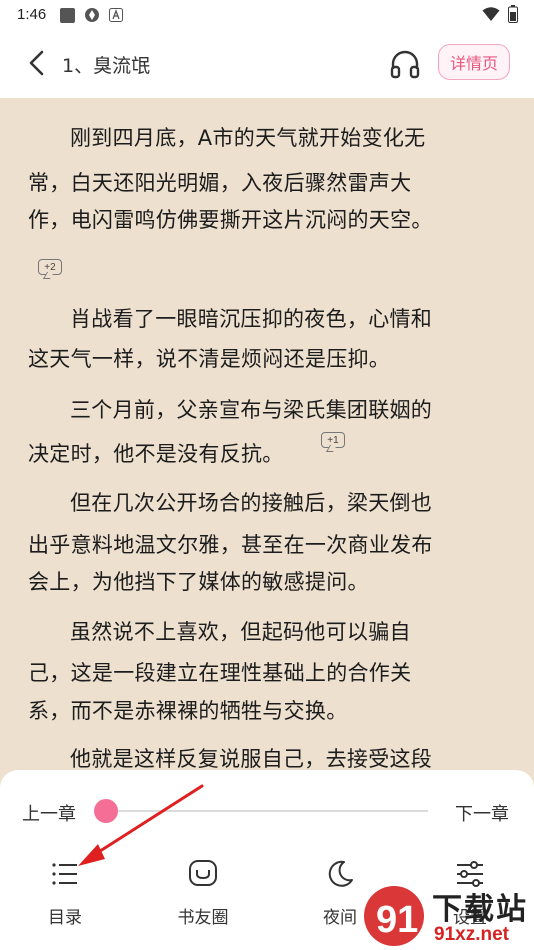  I want to click on watermark-text-bottom: 91xz.net, so click(471, 934).